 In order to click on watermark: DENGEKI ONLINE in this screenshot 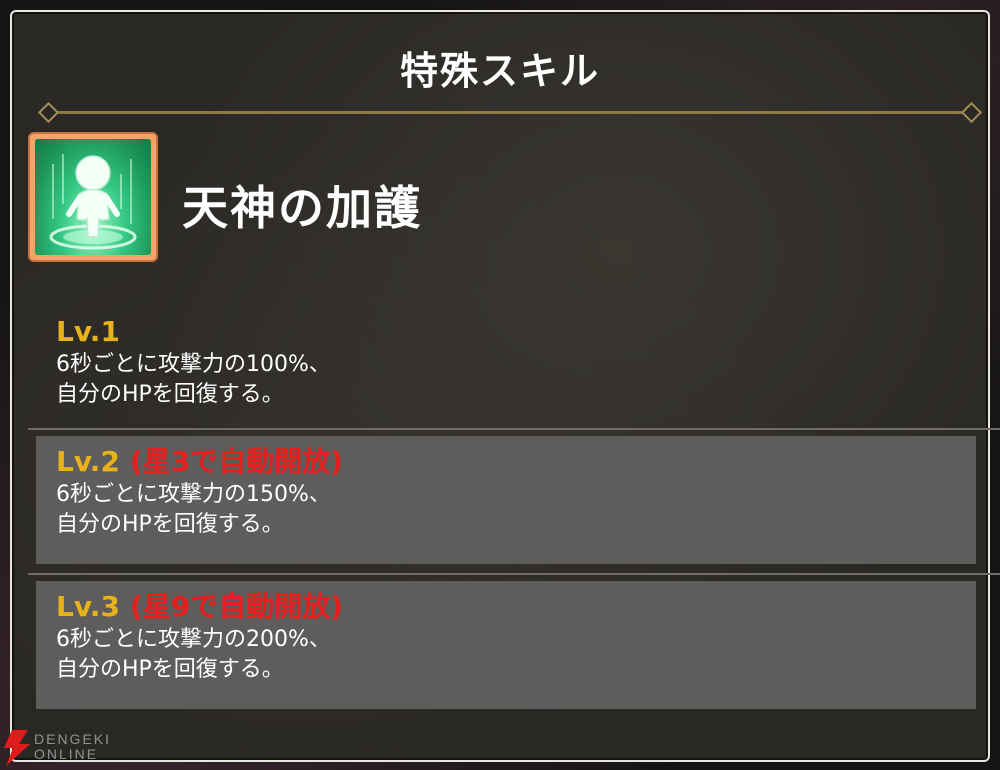, I will do `click(77, 748)`.